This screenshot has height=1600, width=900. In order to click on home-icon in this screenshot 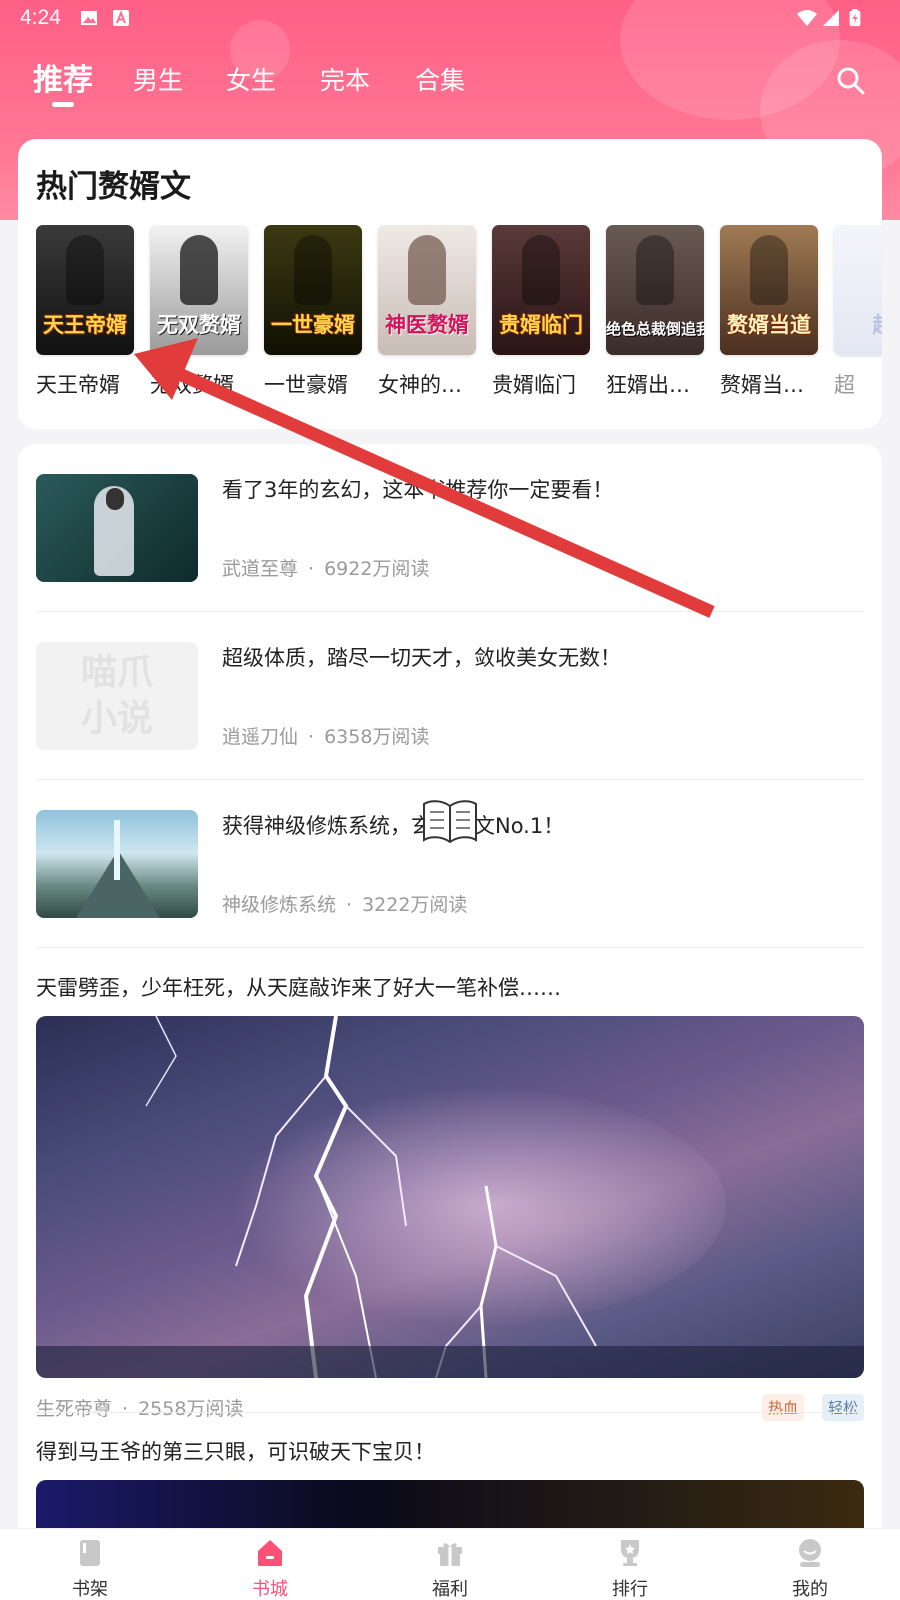, I will do `click(270, 1553)`.